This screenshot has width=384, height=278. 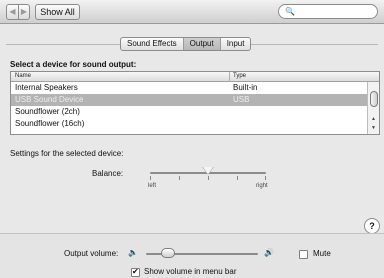 What do you see at coordinates (322, 253) in the screenshot?
I see `mute-label: Mute` at bounding box center [322, 253].